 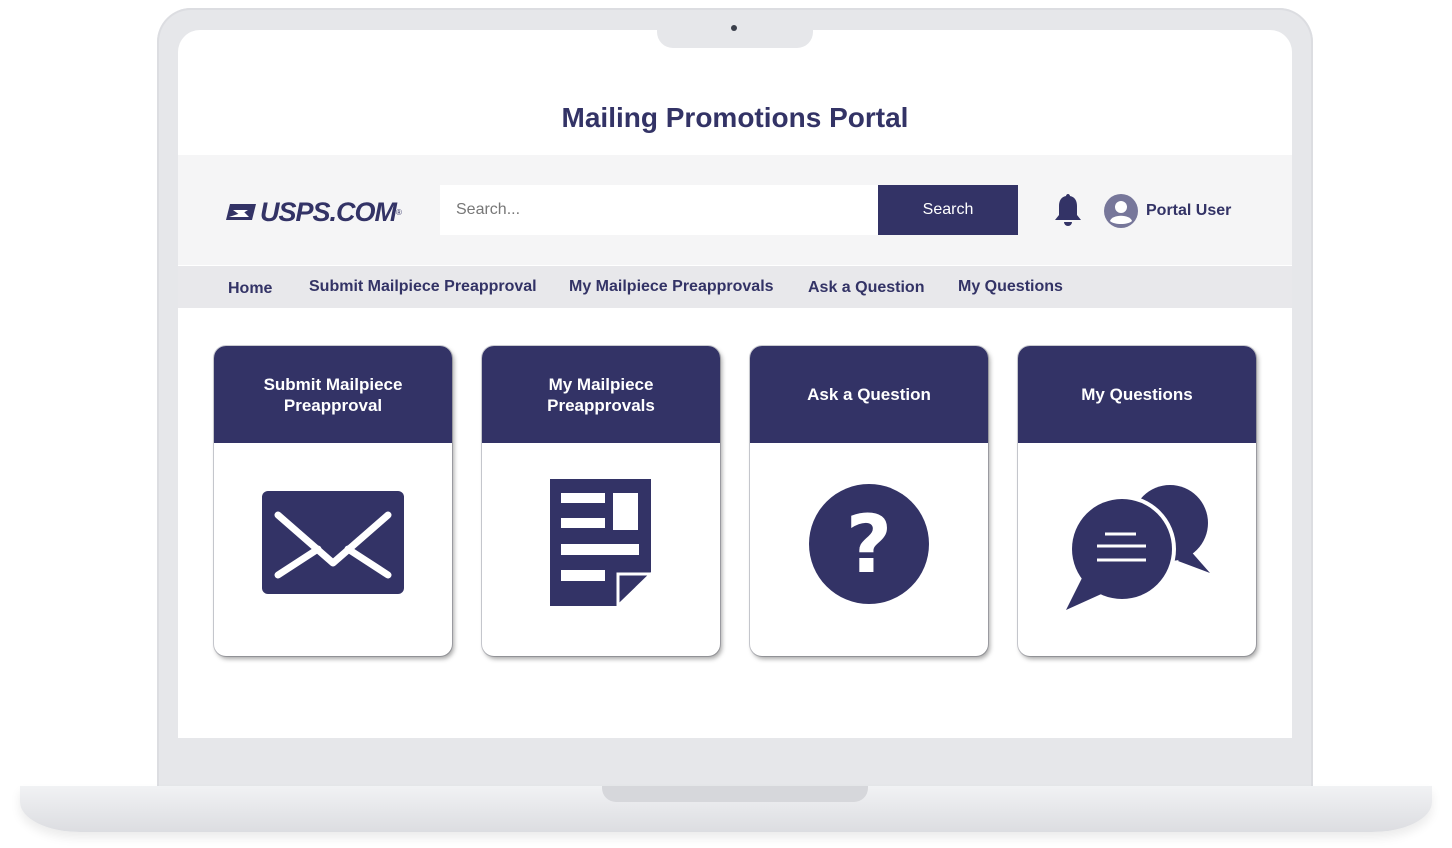 What do you see at coordinates (1188, 211) in the screenshot?
I see `user-name: Portal User` at bounding box center [1188, 211].